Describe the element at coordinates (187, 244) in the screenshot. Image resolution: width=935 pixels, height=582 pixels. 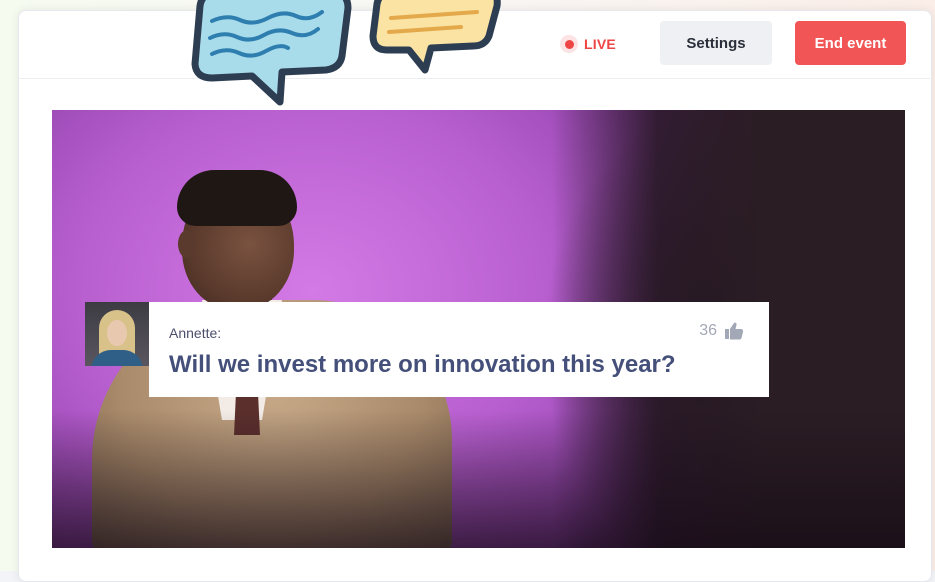
I see `speaker-ear` at that location.